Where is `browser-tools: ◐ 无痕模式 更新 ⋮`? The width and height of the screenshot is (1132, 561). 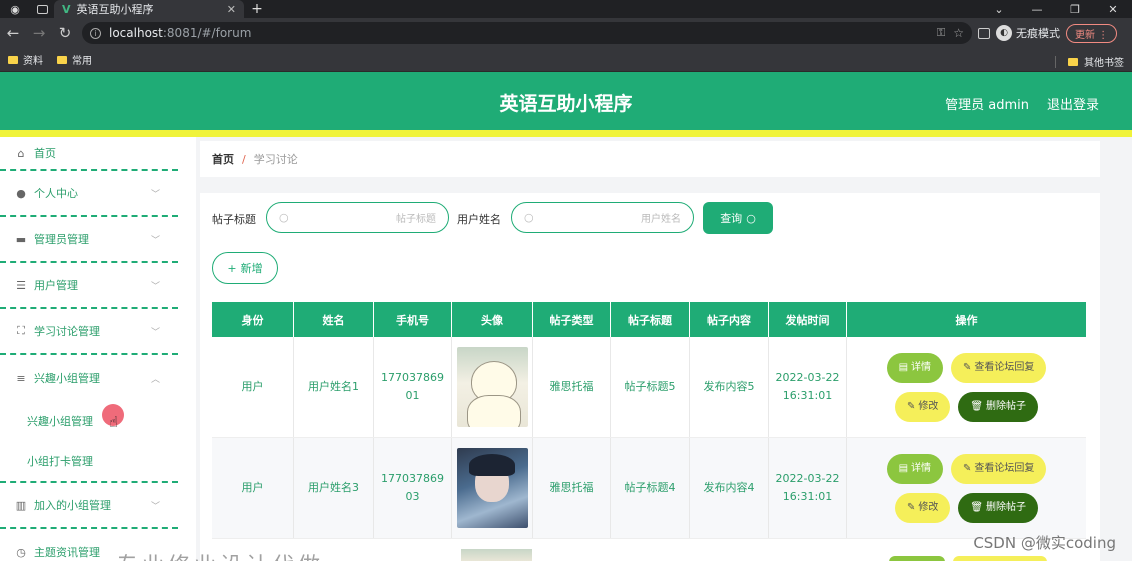 browser-tools: ◐ 无痕模式 更新 ⋮ is located at coordinates (1048, 33).